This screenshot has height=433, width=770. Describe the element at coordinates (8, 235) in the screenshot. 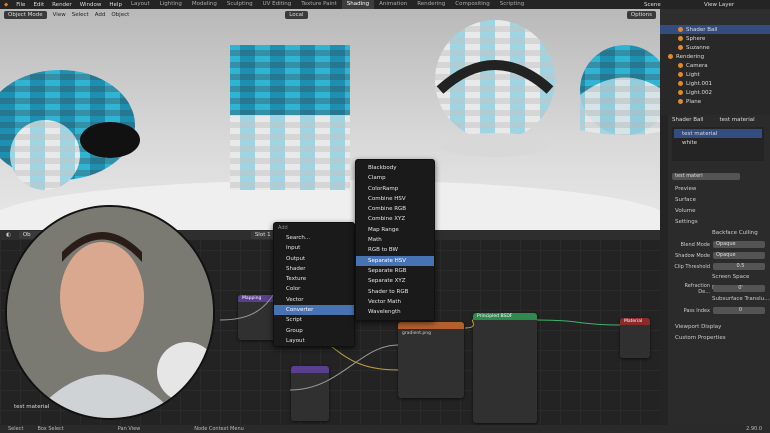

I see `editor-type-icon: ◐` at that location.